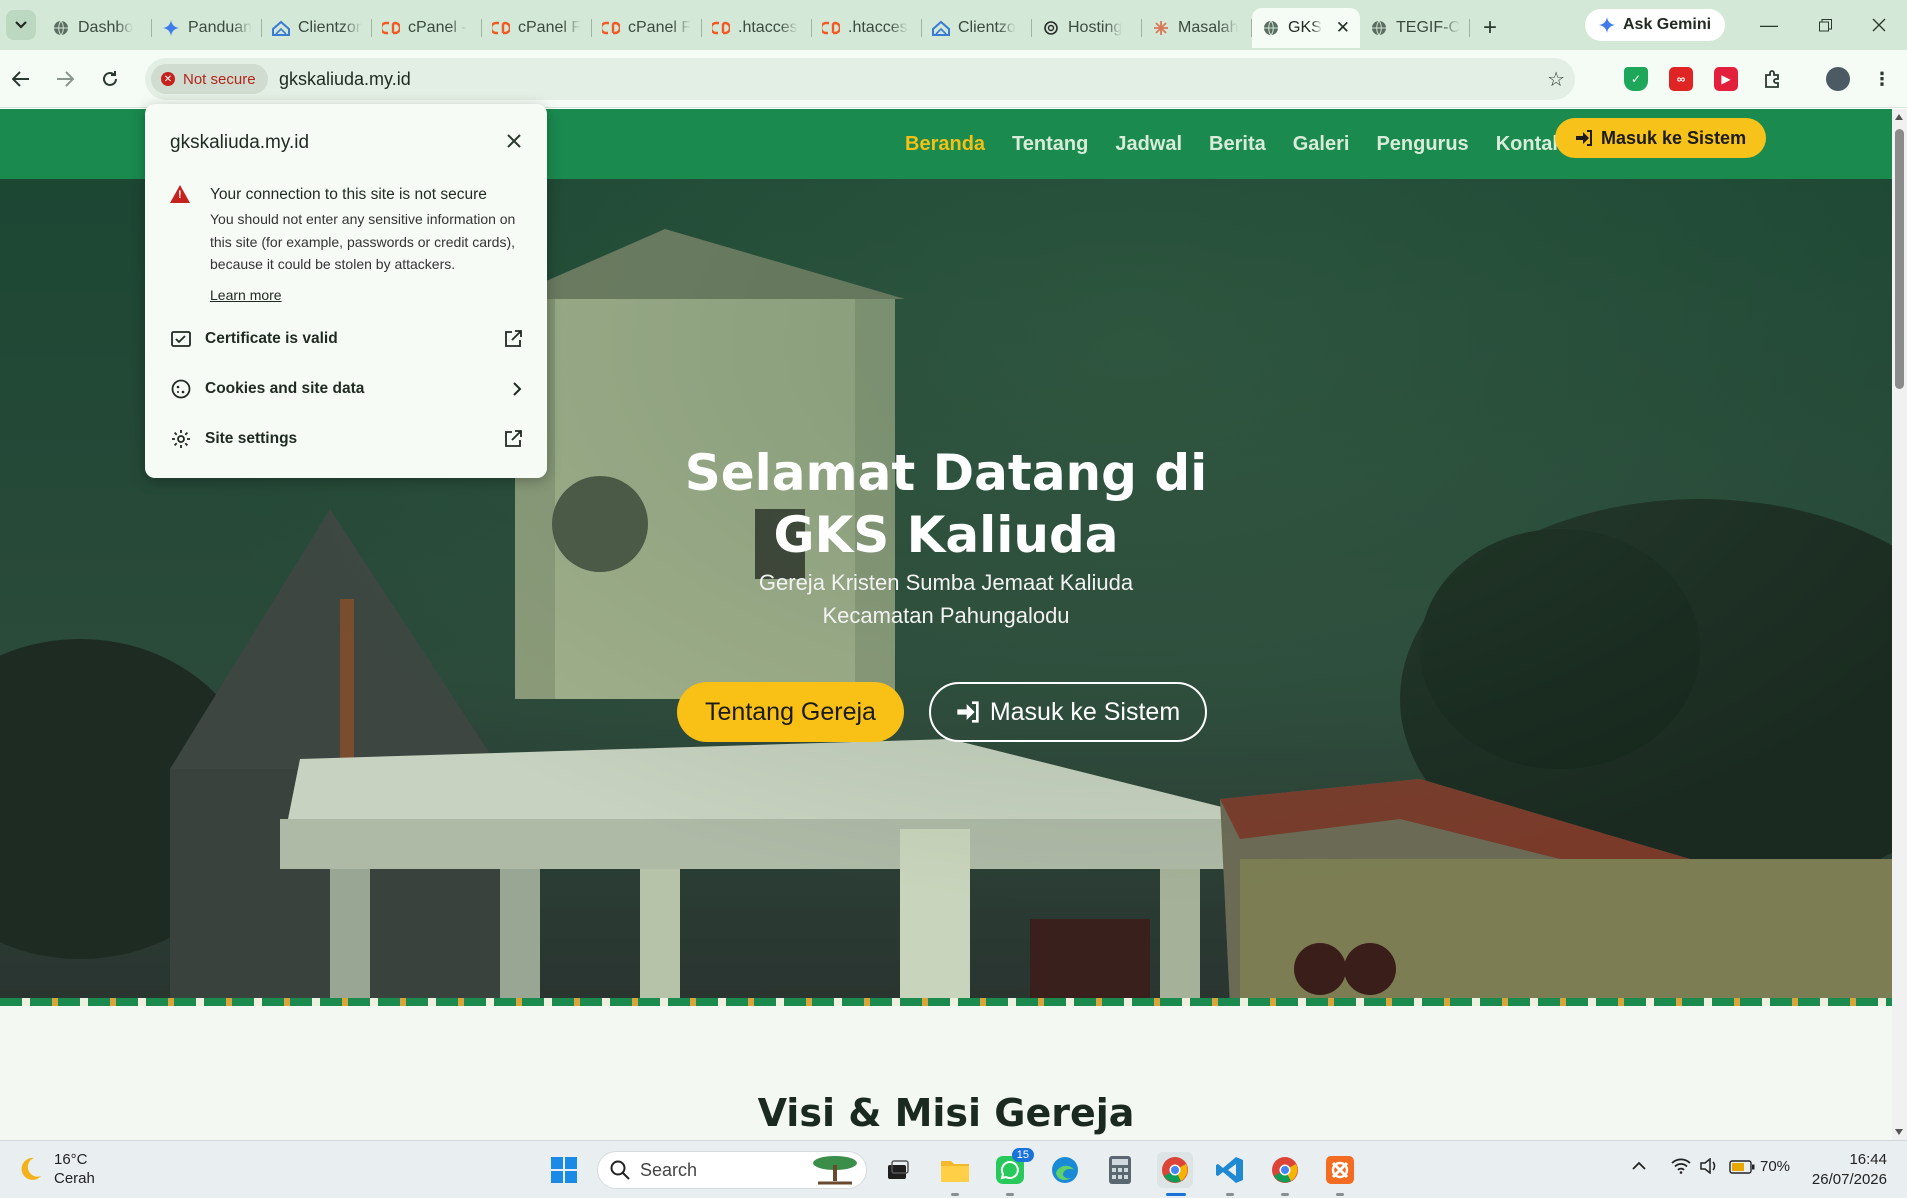  Describe the element at coordinates (346, 389) in the screenshot. I see `cookies-row: Cookies and site data` at that location.